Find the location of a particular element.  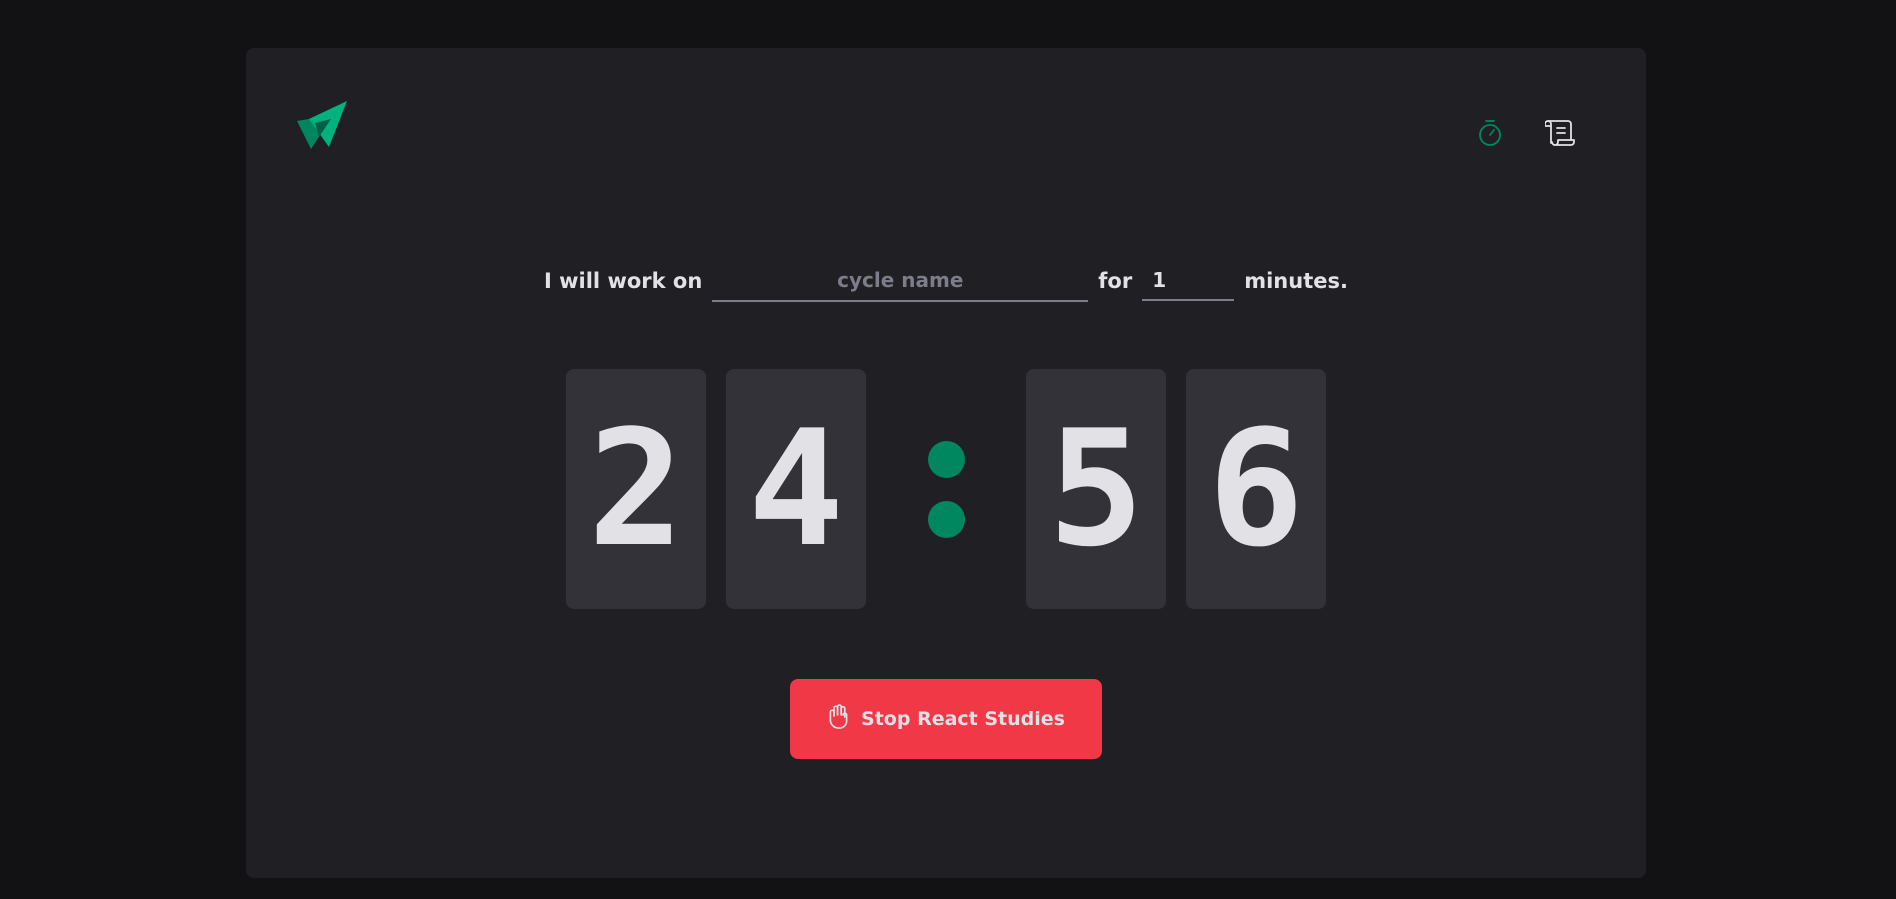

scroll-icon is located at coordinates (1559, 135).